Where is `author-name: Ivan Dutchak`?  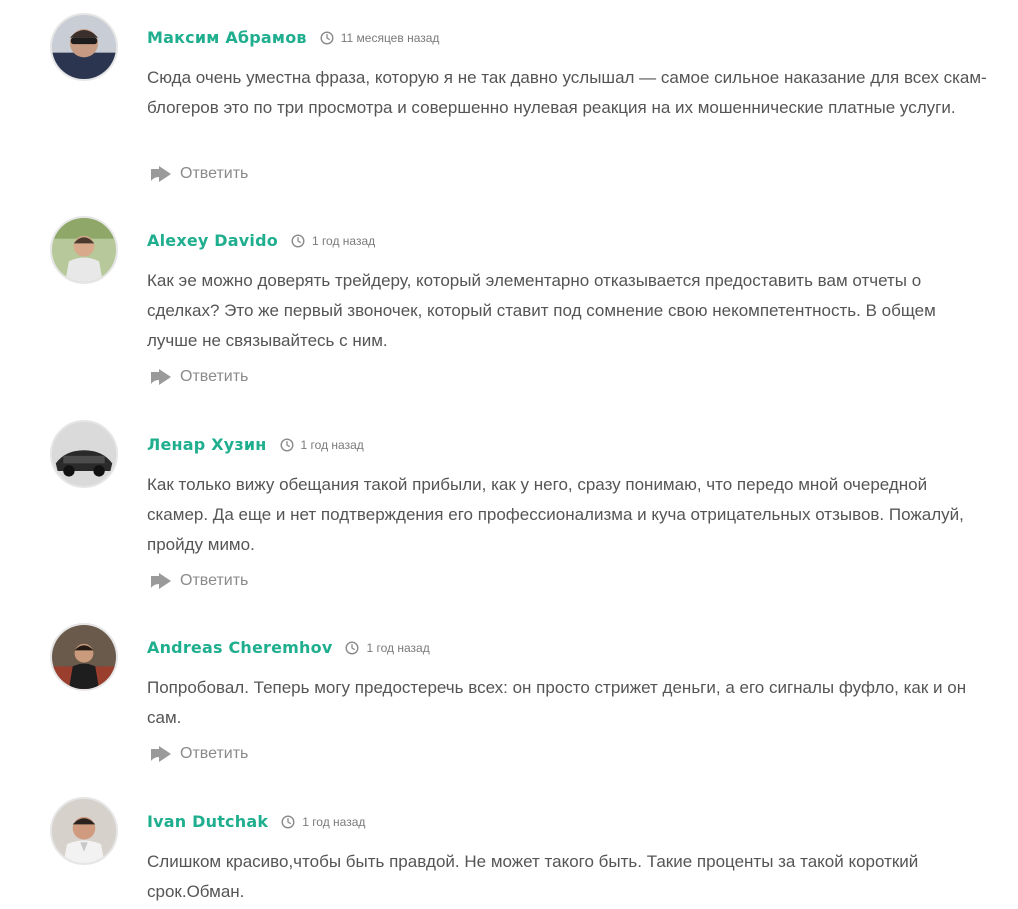
author-name: Ivan Dutchak is located at coordinates (207, 821).